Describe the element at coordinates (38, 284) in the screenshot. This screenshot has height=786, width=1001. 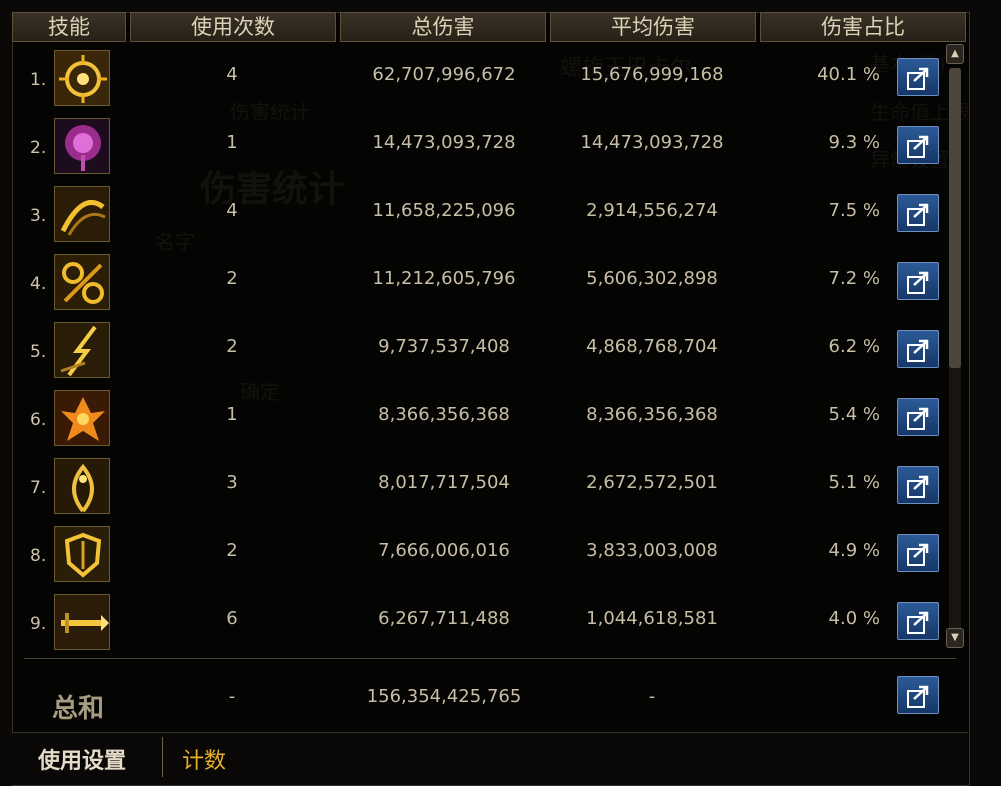
I see `row-rank: 4.` at that location.